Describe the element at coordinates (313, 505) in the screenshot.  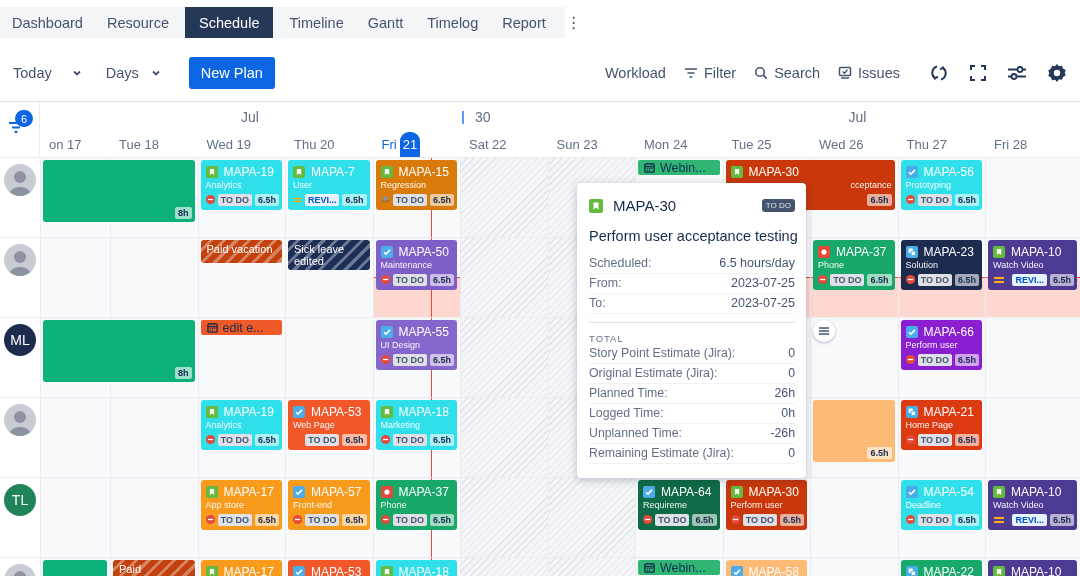
I see `issue-title: Front-end` at that location.